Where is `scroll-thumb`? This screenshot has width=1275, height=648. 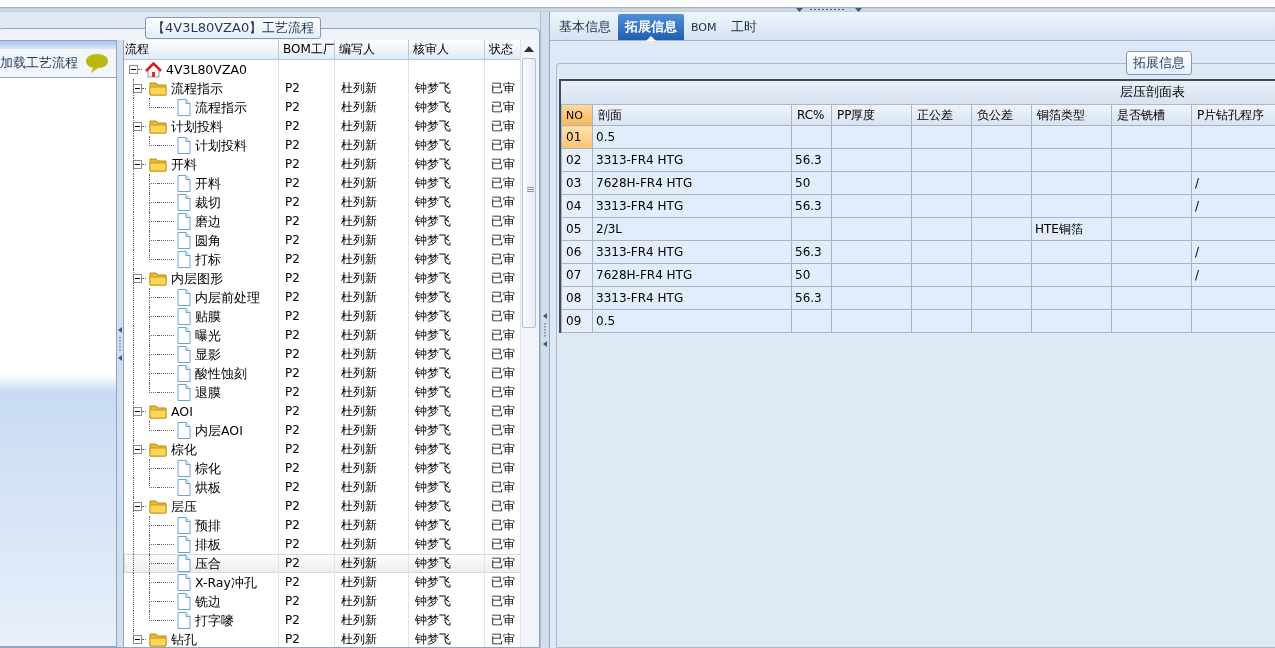
scroll-thumb is located at coordinates (529, 193).